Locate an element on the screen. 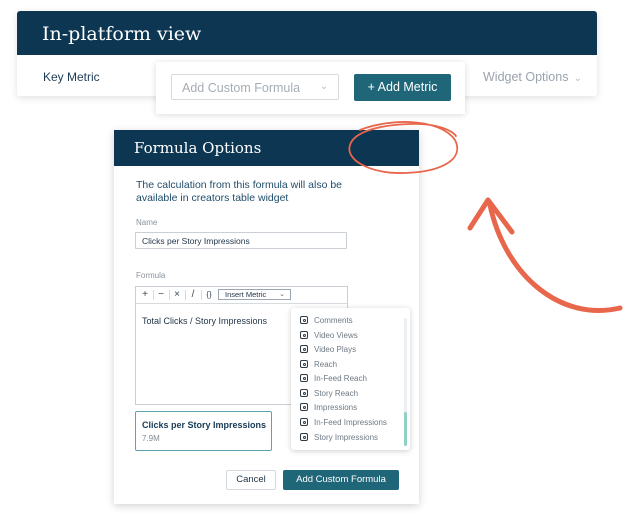 This screenshot has width=636, height=514. annotation-circle is located at coordinates (403, 147).